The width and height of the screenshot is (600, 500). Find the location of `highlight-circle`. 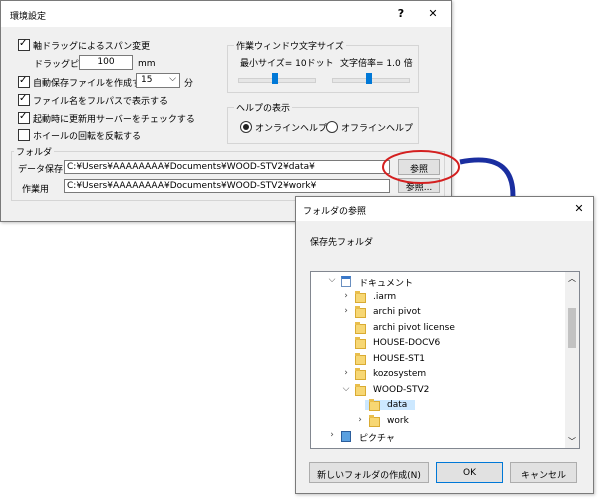

highlight-circle is located at coordinates (421, 167).